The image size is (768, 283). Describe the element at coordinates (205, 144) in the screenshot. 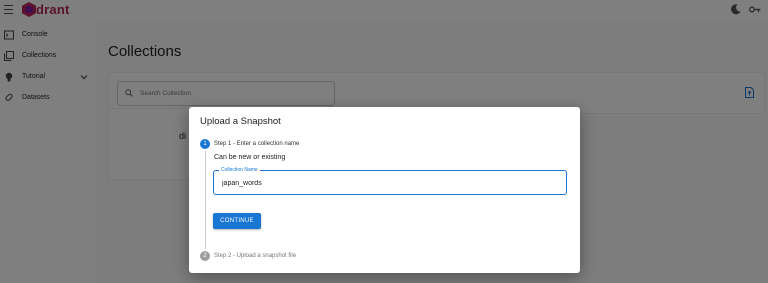

I see `step-1-indicator: 1` at that location.